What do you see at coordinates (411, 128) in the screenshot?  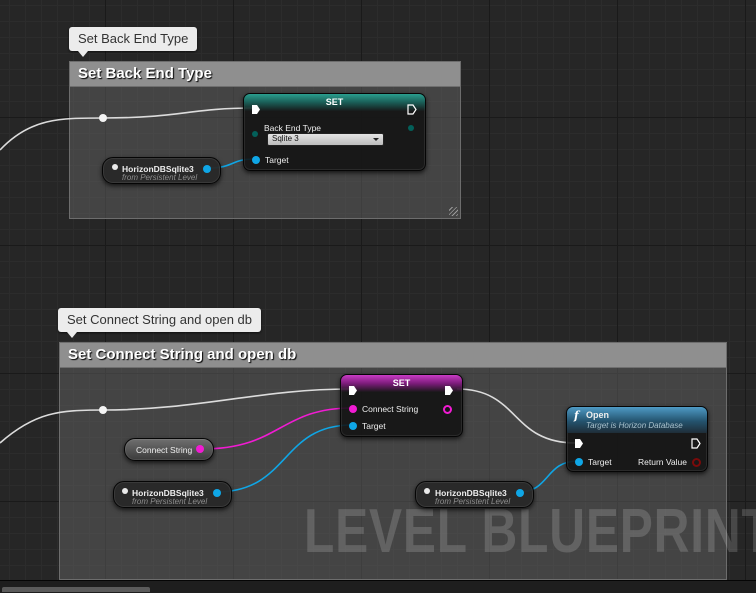 I see `byte-out-pin-icon` at bounding box center [411, 128].